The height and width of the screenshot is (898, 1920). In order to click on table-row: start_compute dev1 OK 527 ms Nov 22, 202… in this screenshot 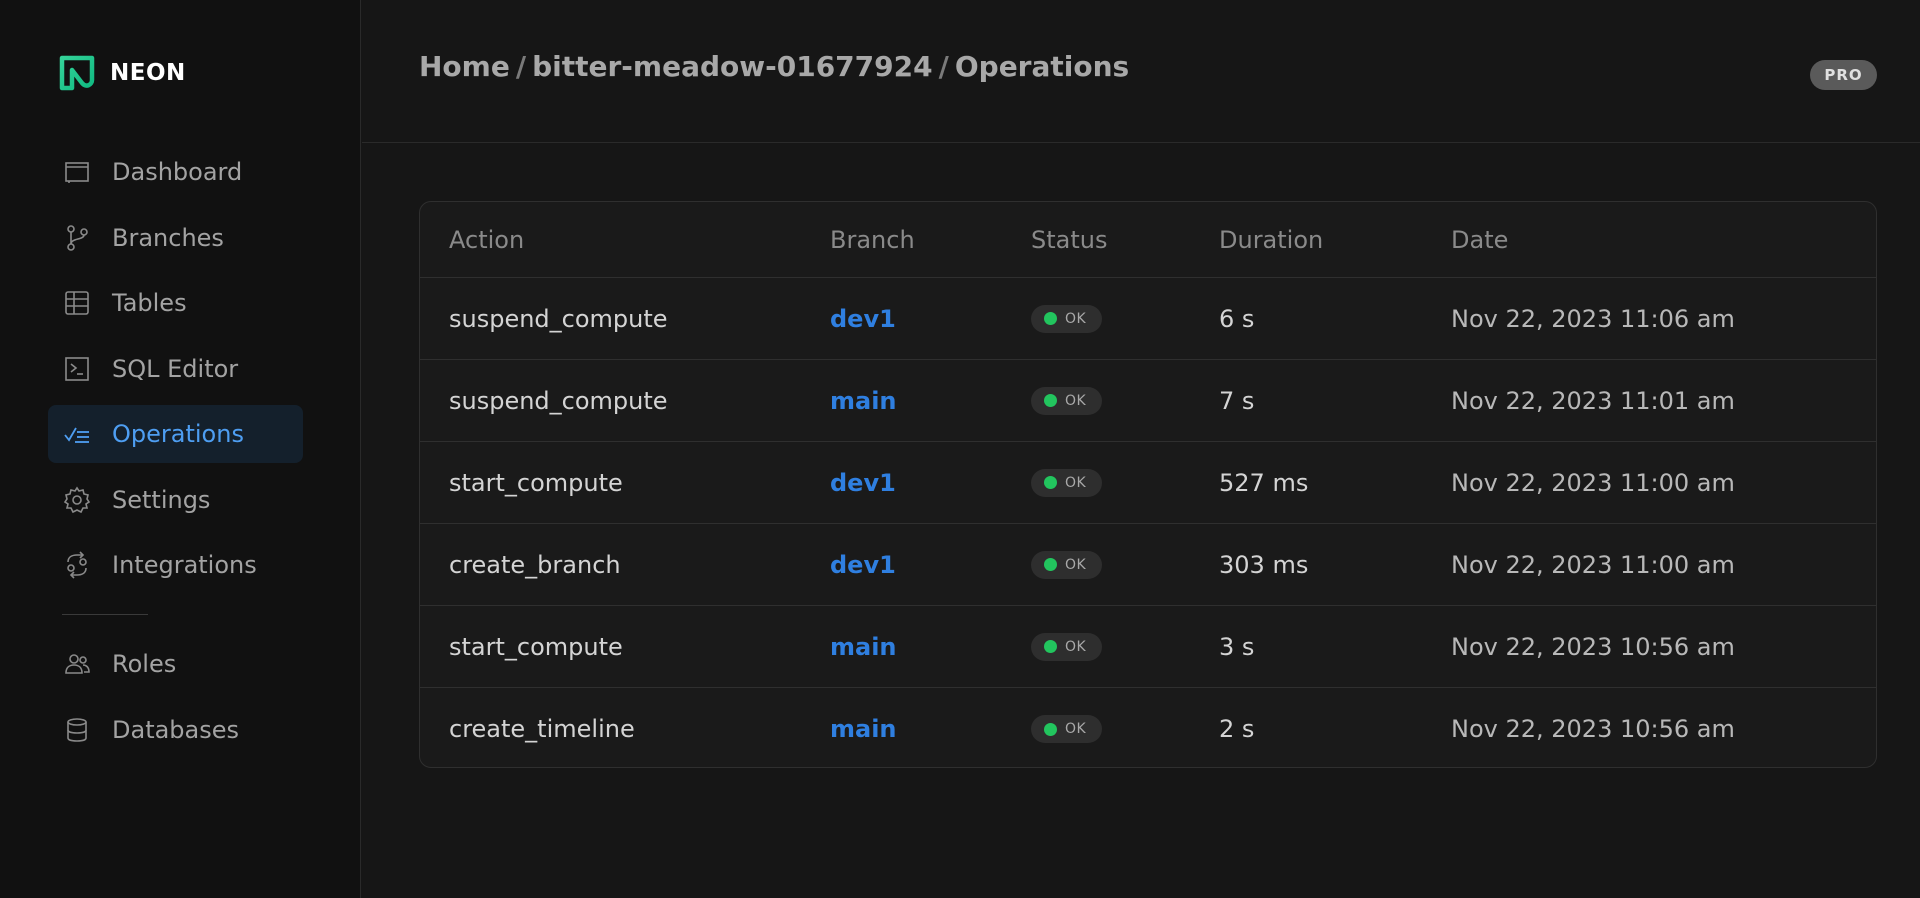, I will do `click(1148, 483)`.